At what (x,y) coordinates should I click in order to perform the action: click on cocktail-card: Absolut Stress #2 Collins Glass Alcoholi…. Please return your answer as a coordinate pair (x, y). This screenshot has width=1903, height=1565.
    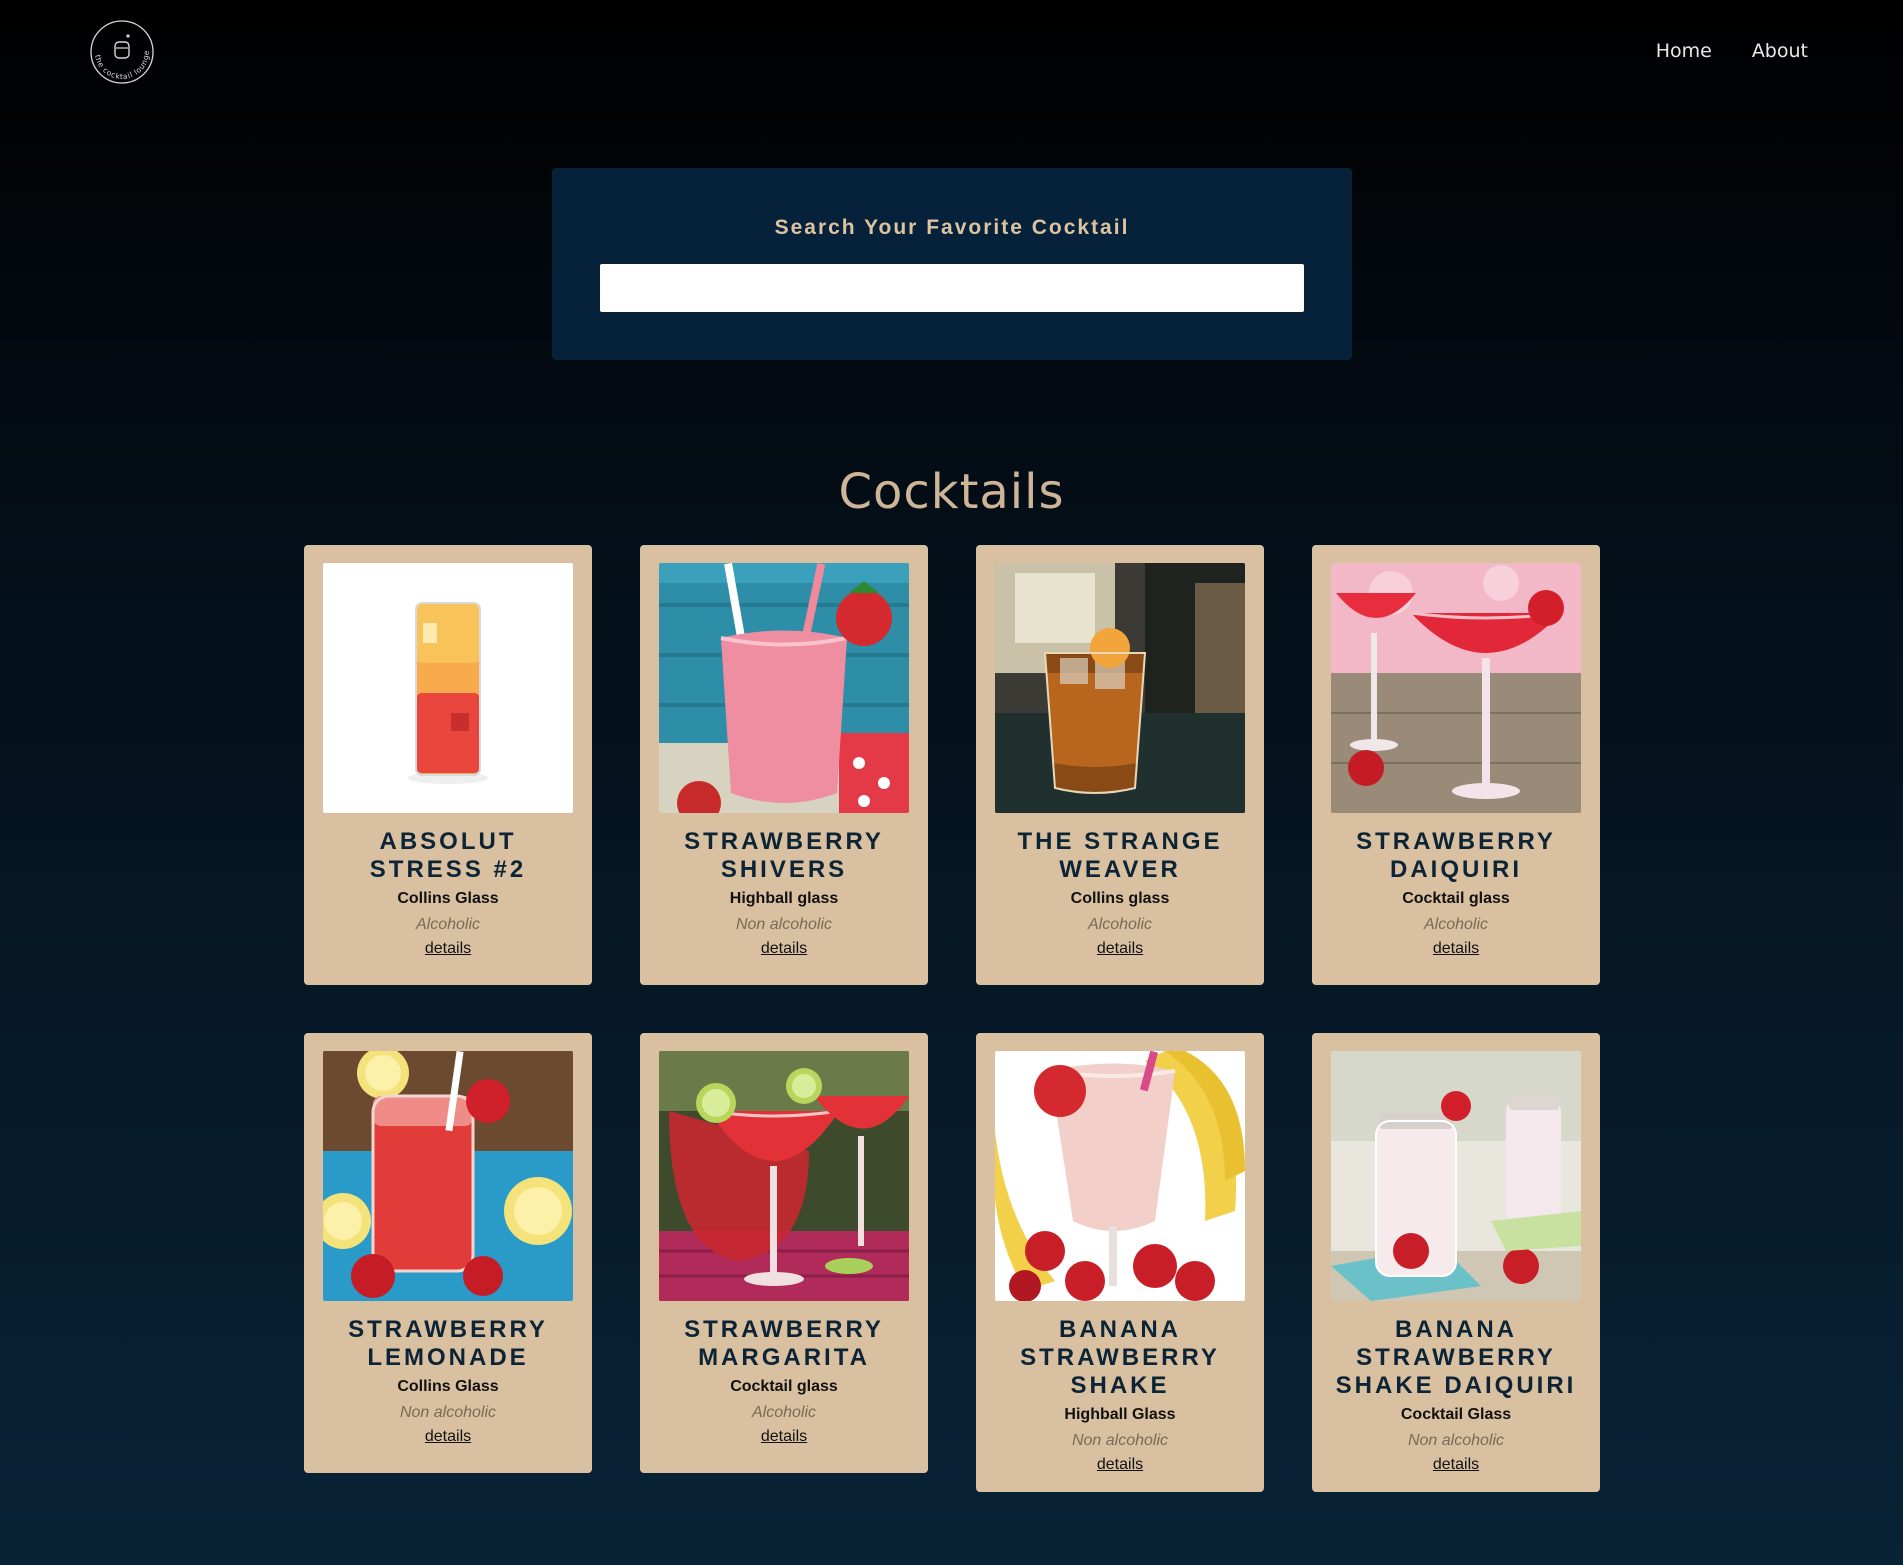
    Looking at the image, I should click on (448, 765).